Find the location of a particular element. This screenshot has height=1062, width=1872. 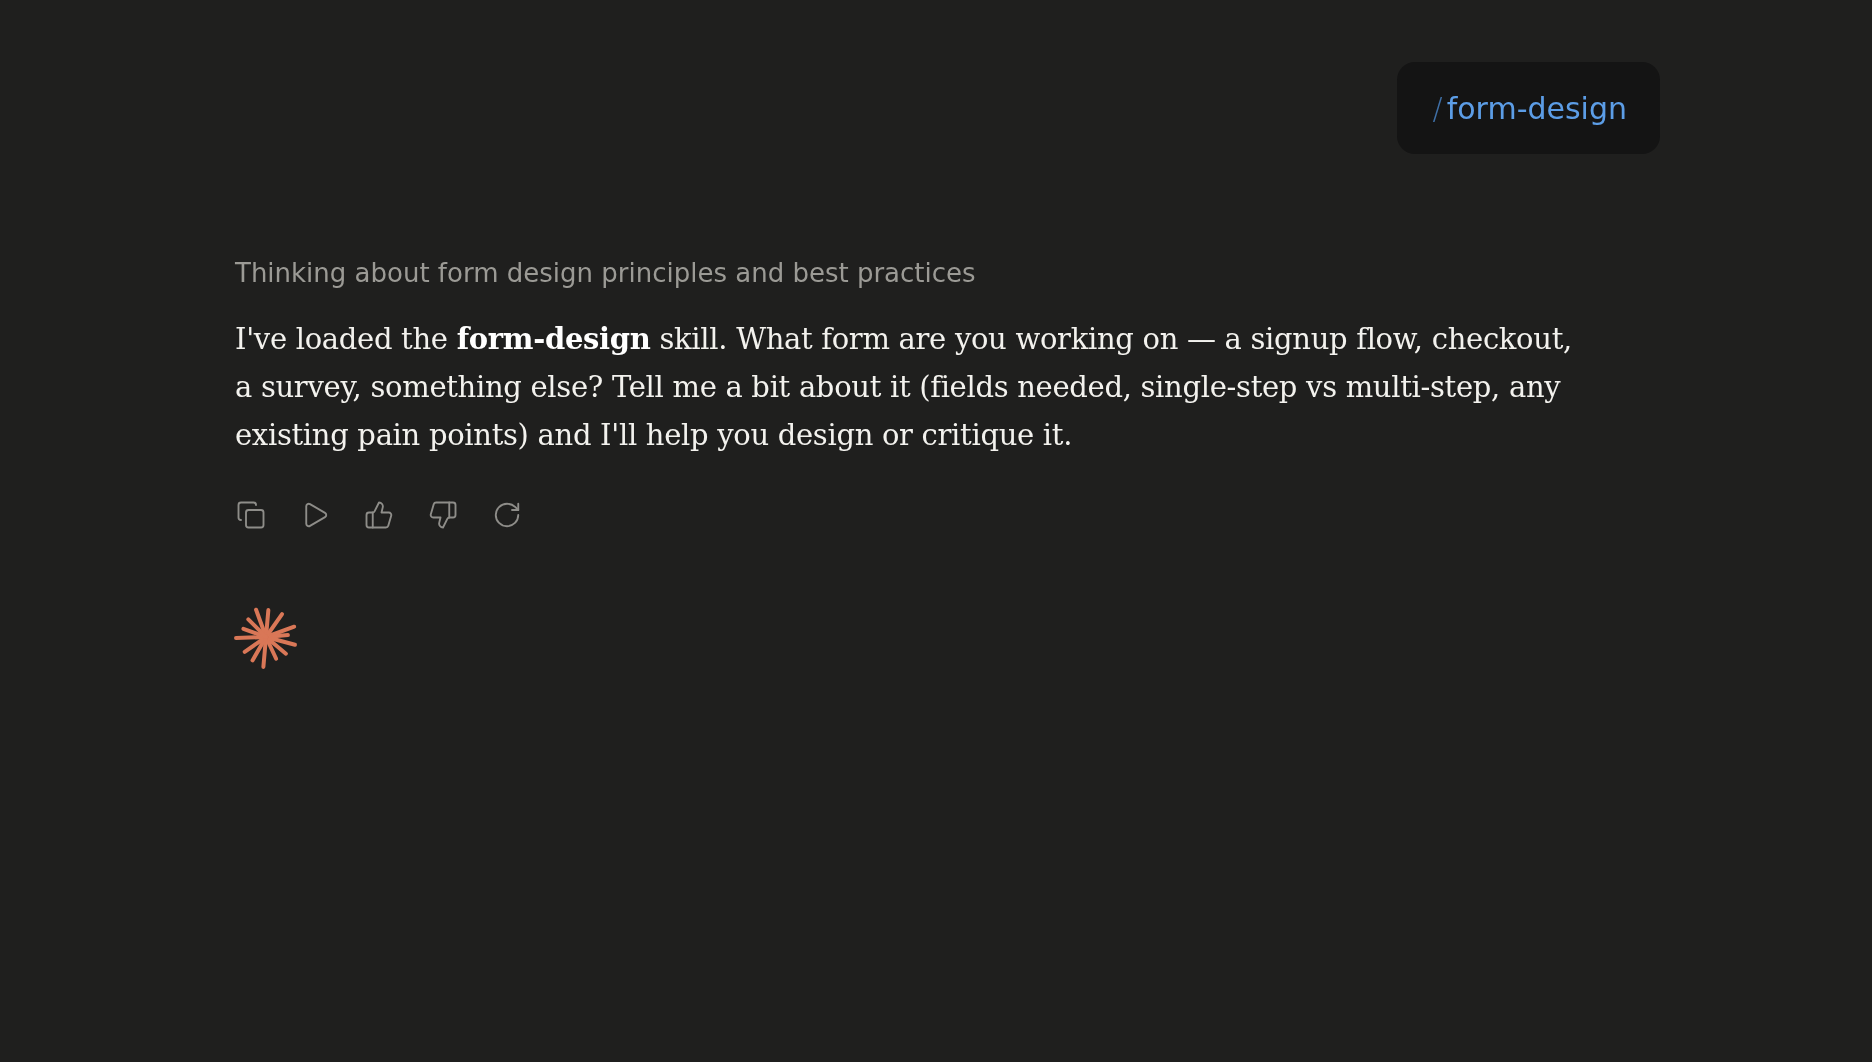

thumbs-down-icon is located at coordinates (443, 515).